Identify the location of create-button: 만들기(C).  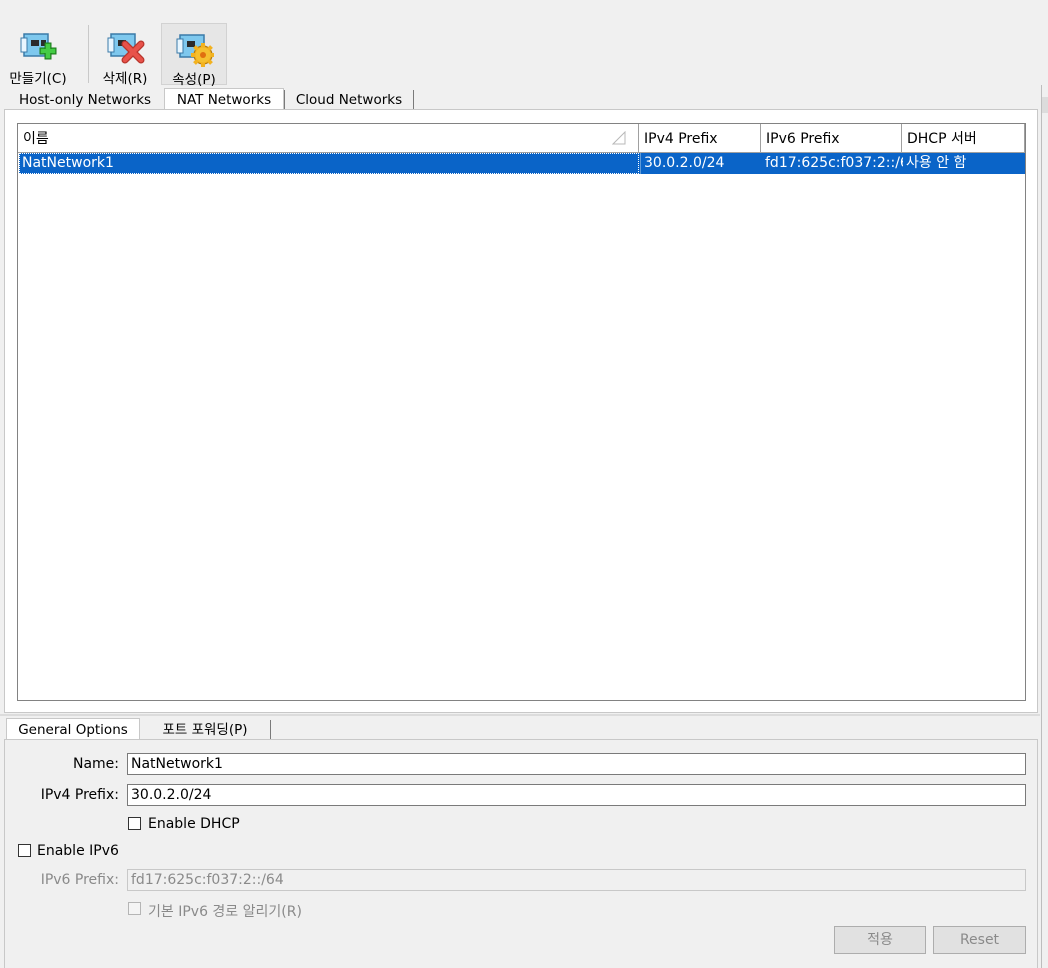
(38, 55).